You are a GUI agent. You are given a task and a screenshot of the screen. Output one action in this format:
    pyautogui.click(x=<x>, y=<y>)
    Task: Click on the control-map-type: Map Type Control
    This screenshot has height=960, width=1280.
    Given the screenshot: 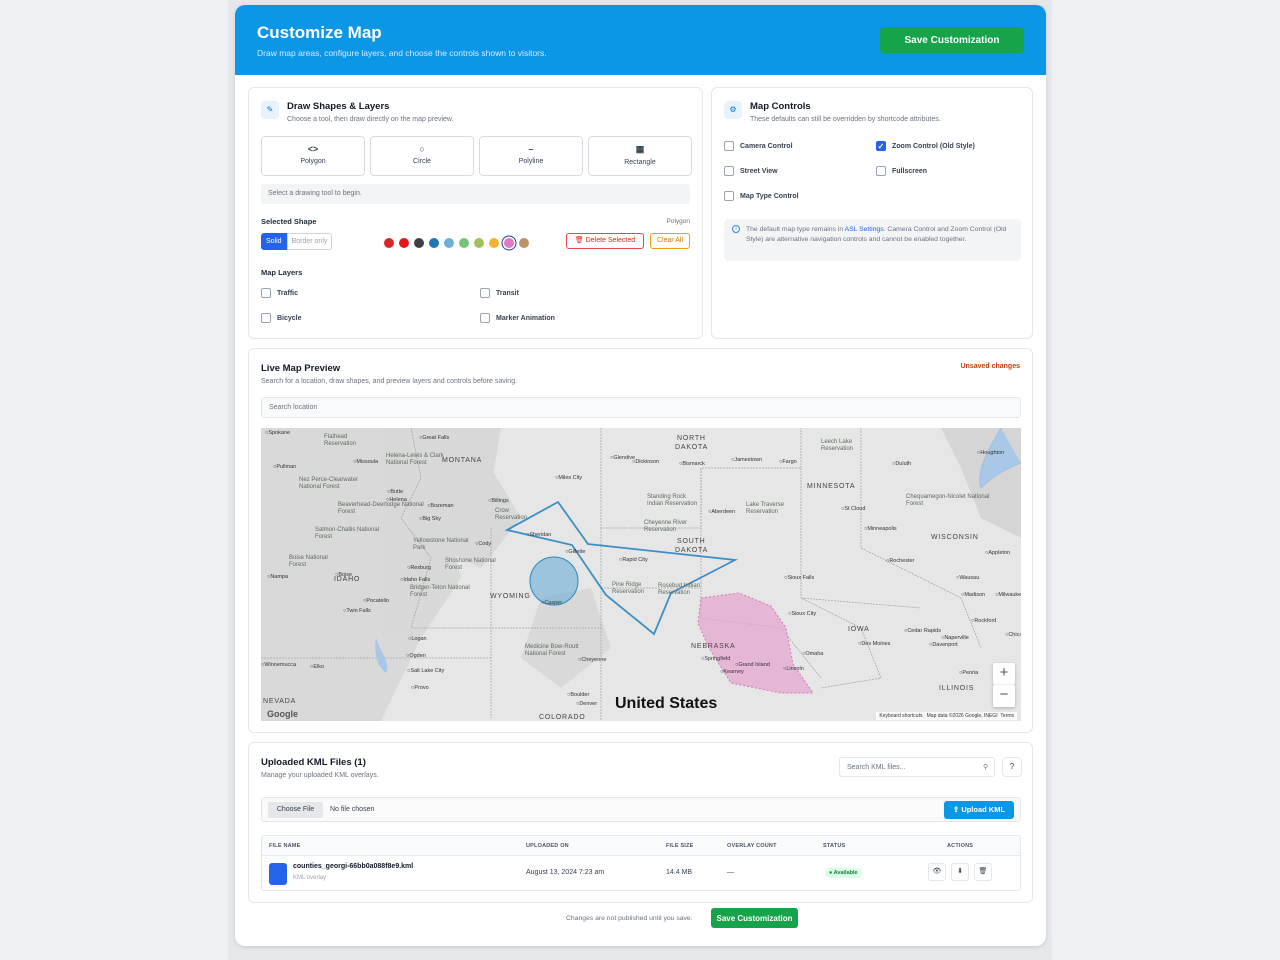 What is the action you would take?
    pyautogui.click(x=761, y=196)
    